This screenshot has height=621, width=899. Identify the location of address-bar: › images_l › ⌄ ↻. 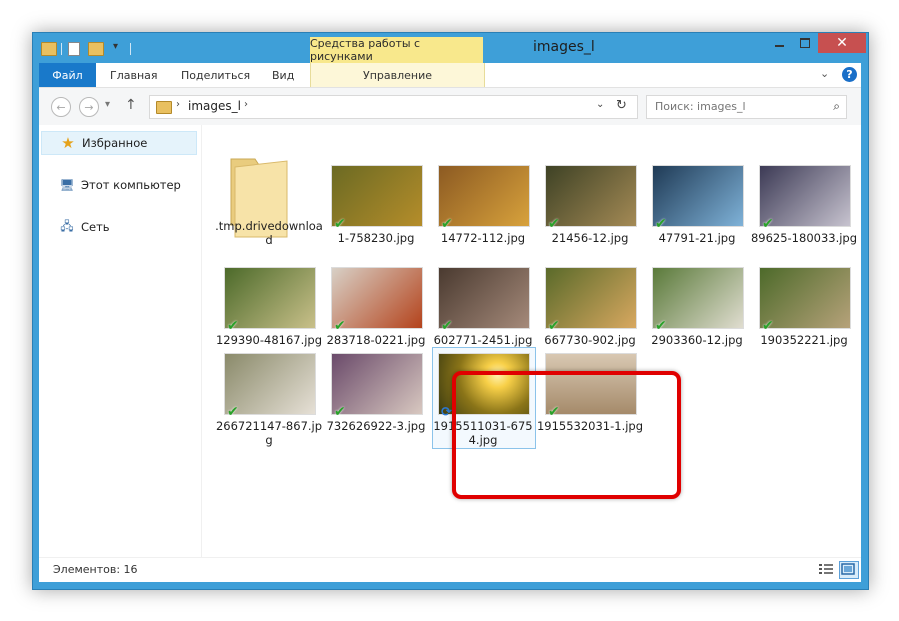
(393, 107).